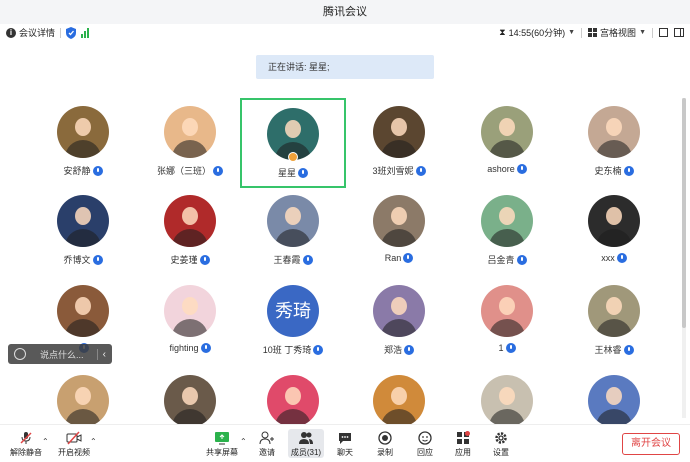 This screenshot has height=462, width=690. Describe the element at coordinates (617, 32) in the screenshot. I see `view-switch-button: 宫格视图 ▼` at that location.